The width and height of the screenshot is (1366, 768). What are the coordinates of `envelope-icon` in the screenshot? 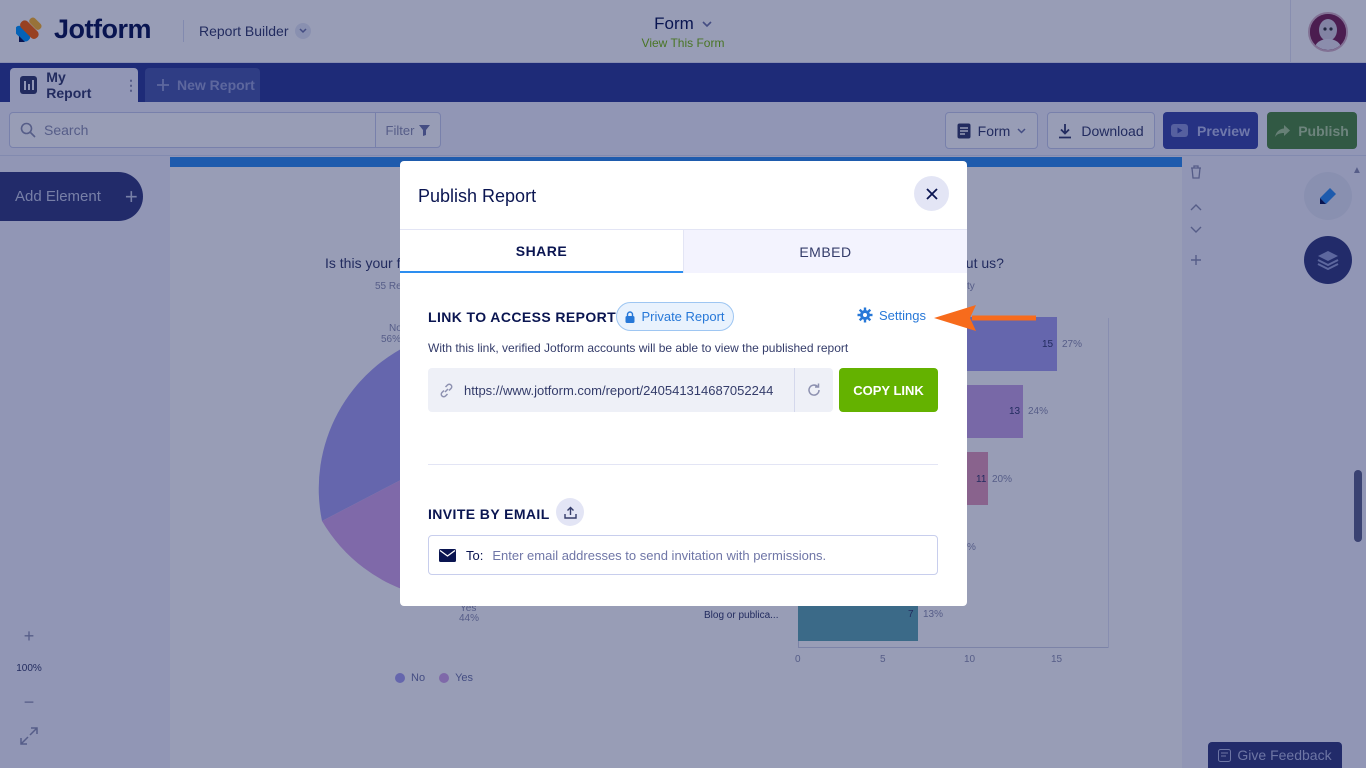 It's located at (447, 555).